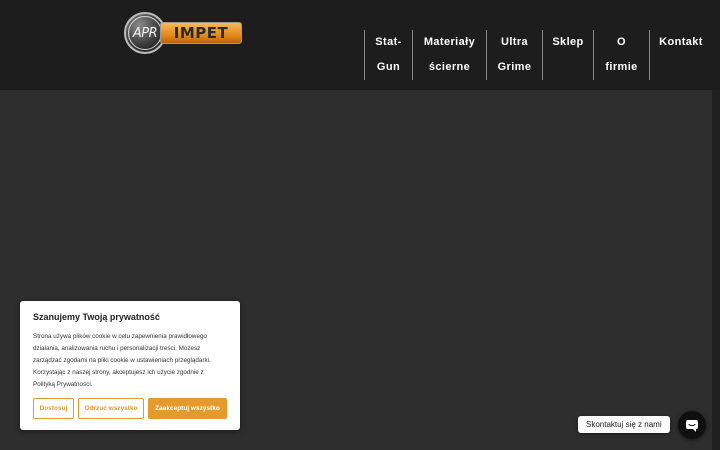  What do you see at coordinates (145, 33) in the screenshot?
I see `logo-emblem-text: APR` at bounding box center [145, 33].